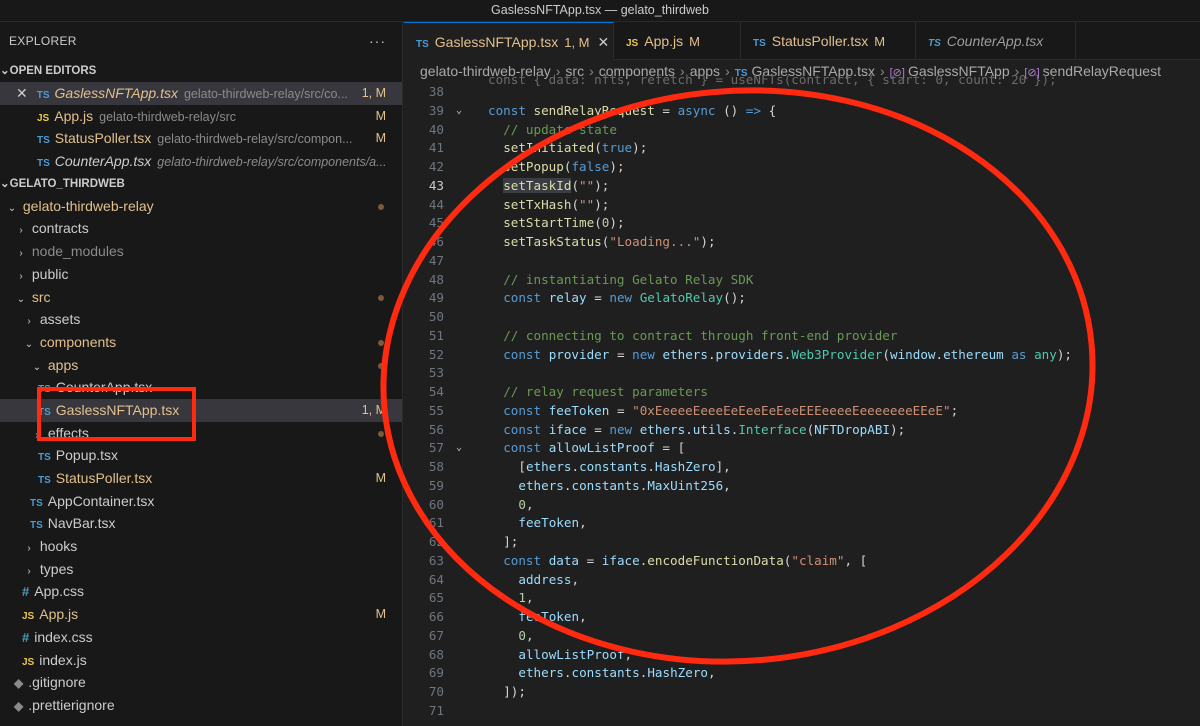 The height and width of the screenshot is (726, 1200). Describe the element at coordinates (201, 682) in the screenshot. I see `tree-file-gitignore: ◆ .gitignore` at that location.